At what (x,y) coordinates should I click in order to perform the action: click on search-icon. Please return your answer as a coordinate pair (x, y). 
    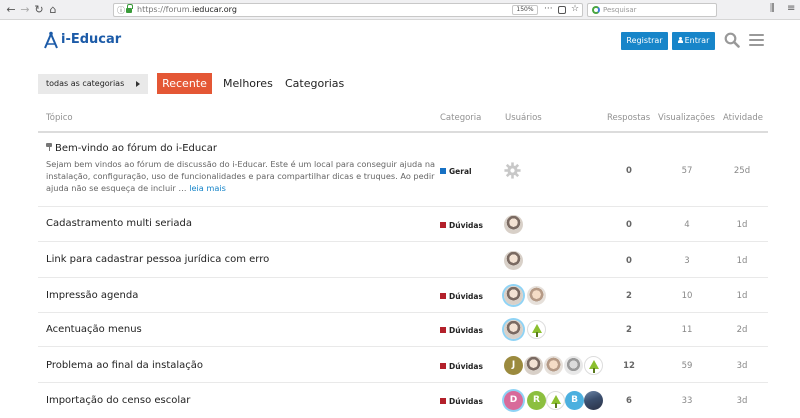
    Looking at the image, I should click on (732, 40).